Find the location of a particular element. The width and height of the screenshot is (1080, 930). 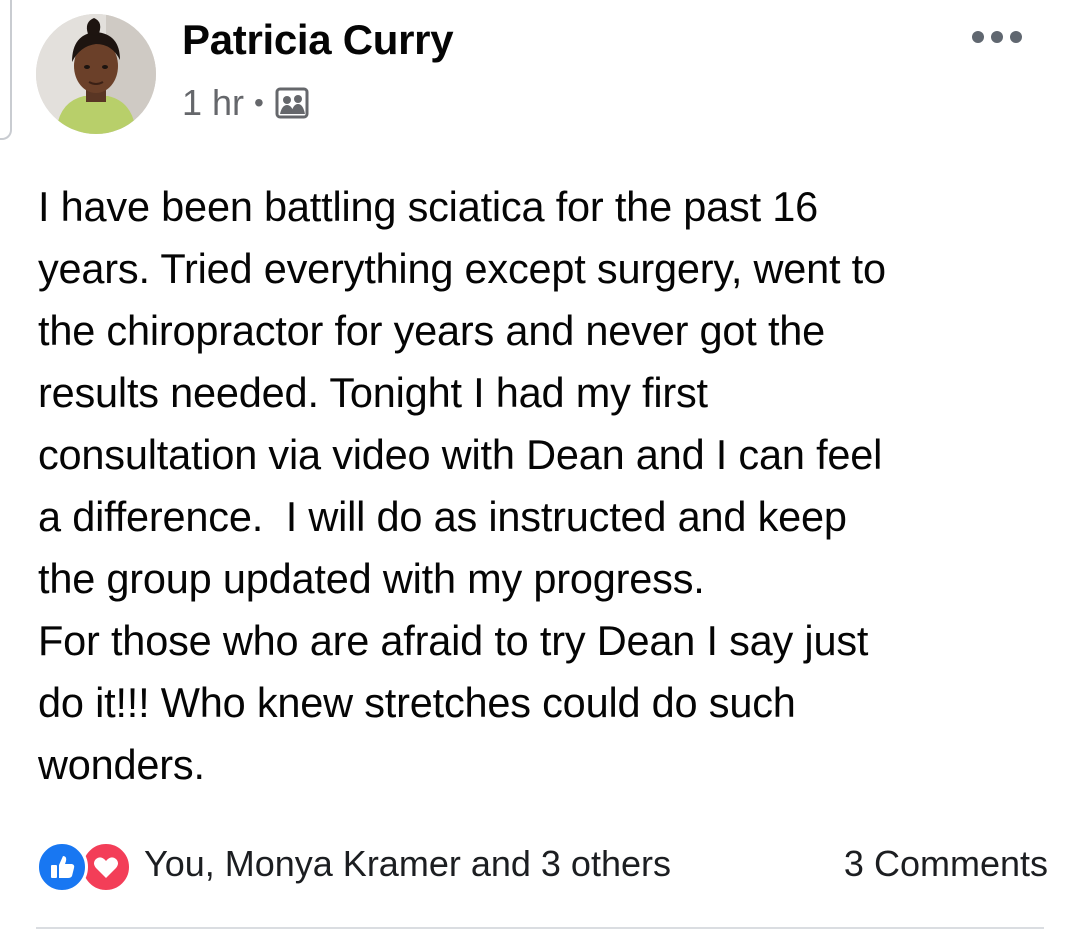

avatar-image is located at coordinates (96, 74).